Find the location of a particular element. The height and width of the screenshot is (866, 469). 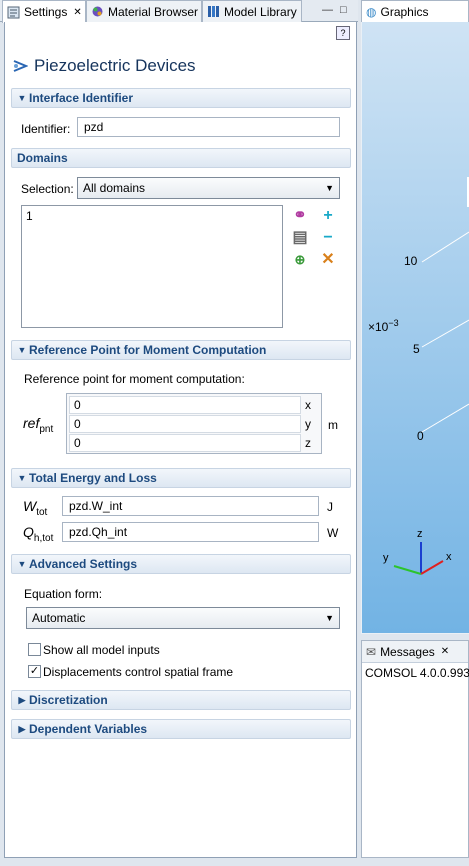

axis-z-label: z is located at coordinates (308, 443).